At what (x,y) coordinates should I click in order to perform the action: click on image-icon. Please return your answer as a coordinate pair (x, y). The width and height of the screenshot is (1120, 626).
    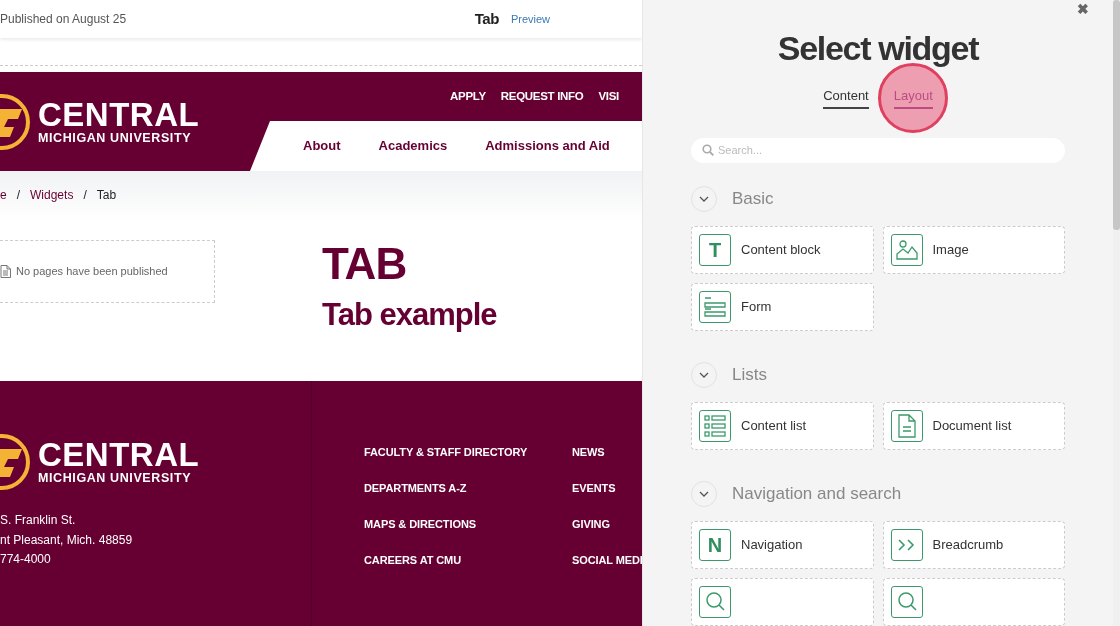
    Looking at the image, I should click on (906, 250).